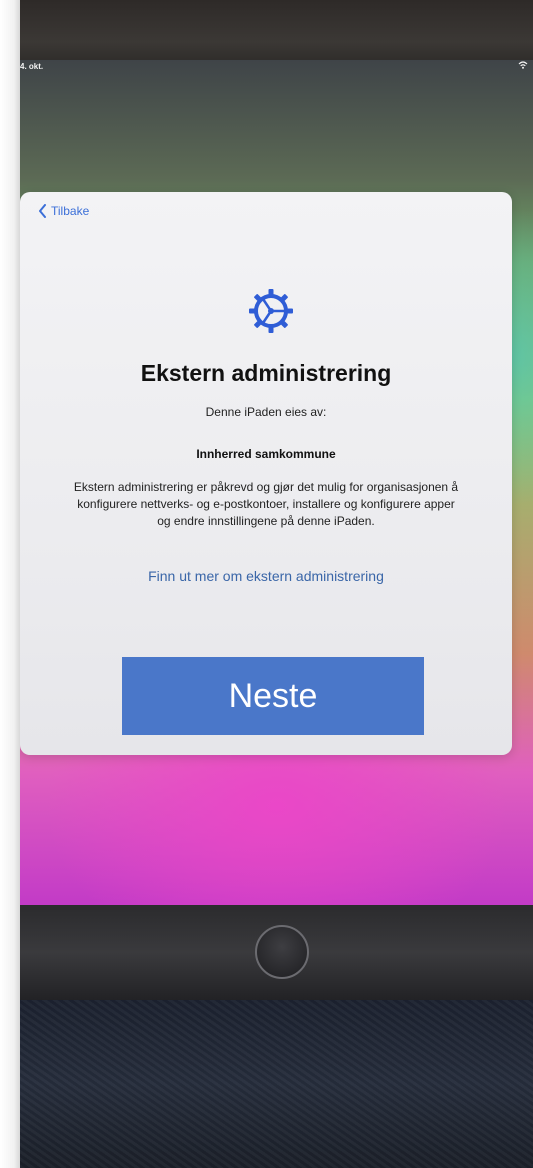 The height and width of the screenshot is (1168, 533). I want to click on chevron-left-icon, so click(42, 211).